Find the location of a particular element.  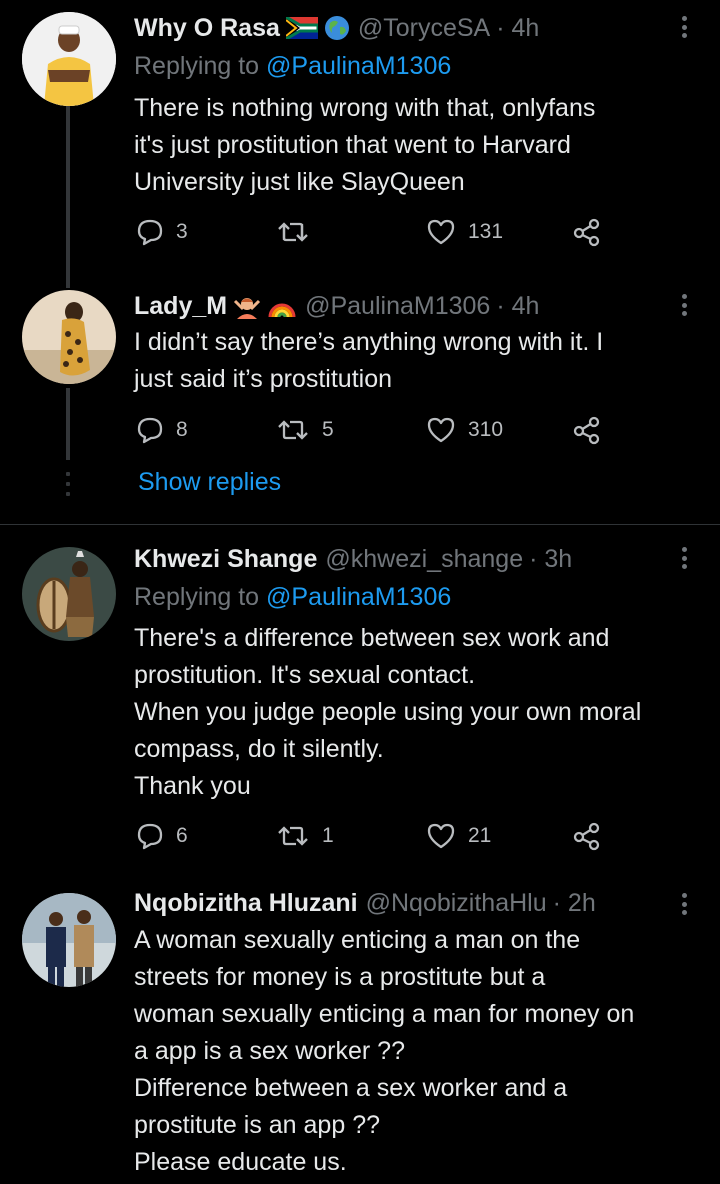

avatar-lady-m is located at coordinates (69, 337).